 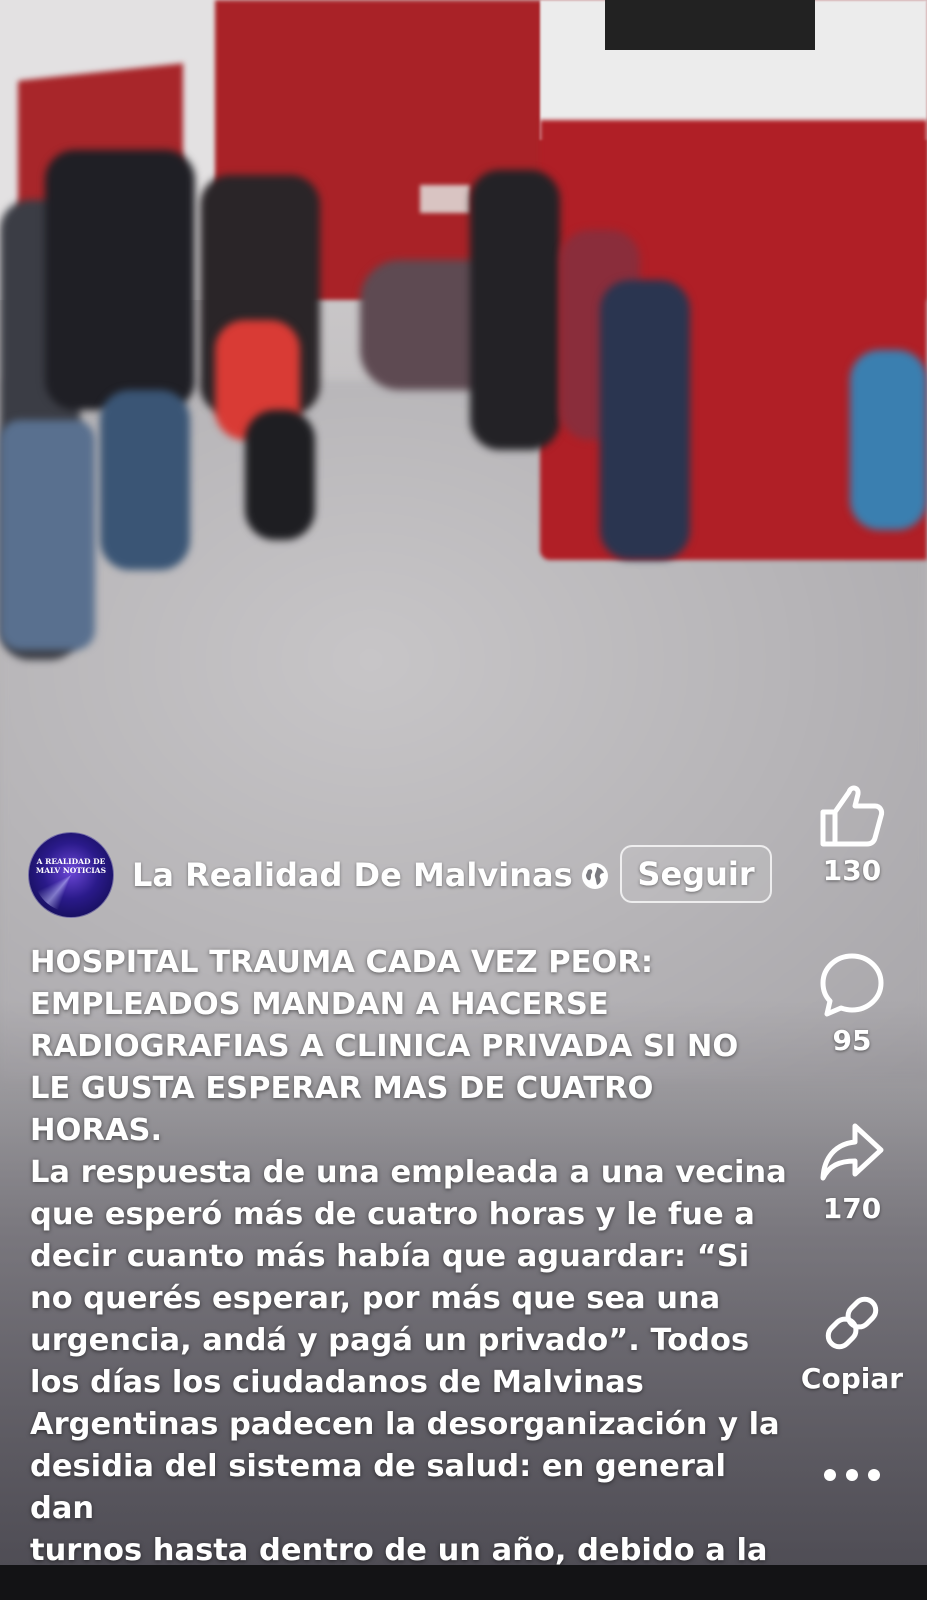 I want to click on comment-action: 95, so click(x=852, y=1003).